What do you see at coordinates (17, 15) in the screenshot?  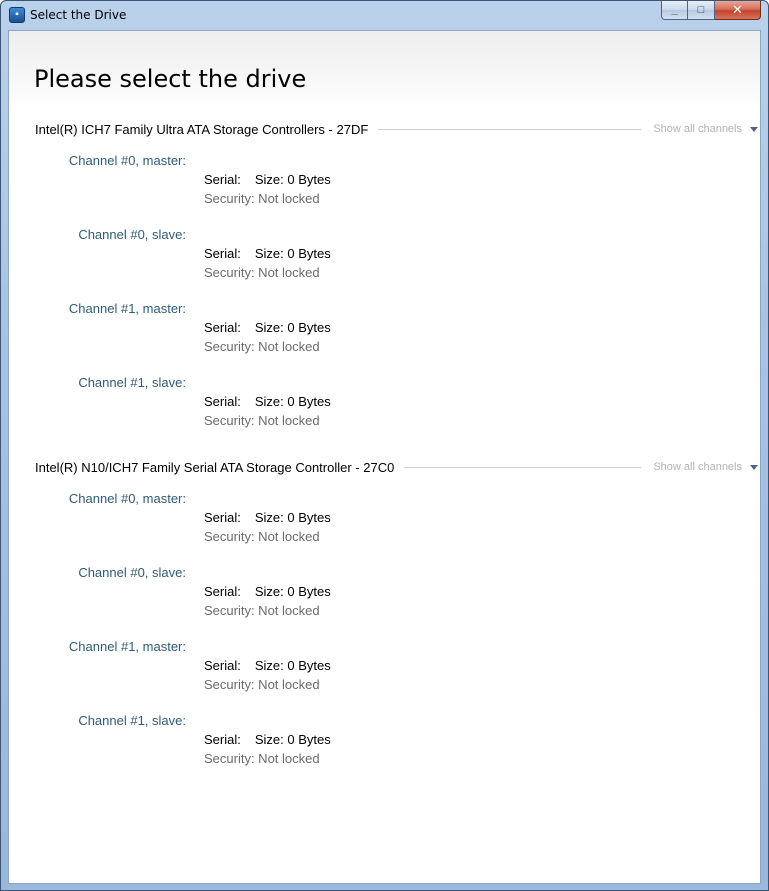 I see `app-drive-icon: ▪` at bounding box center [17, 15].